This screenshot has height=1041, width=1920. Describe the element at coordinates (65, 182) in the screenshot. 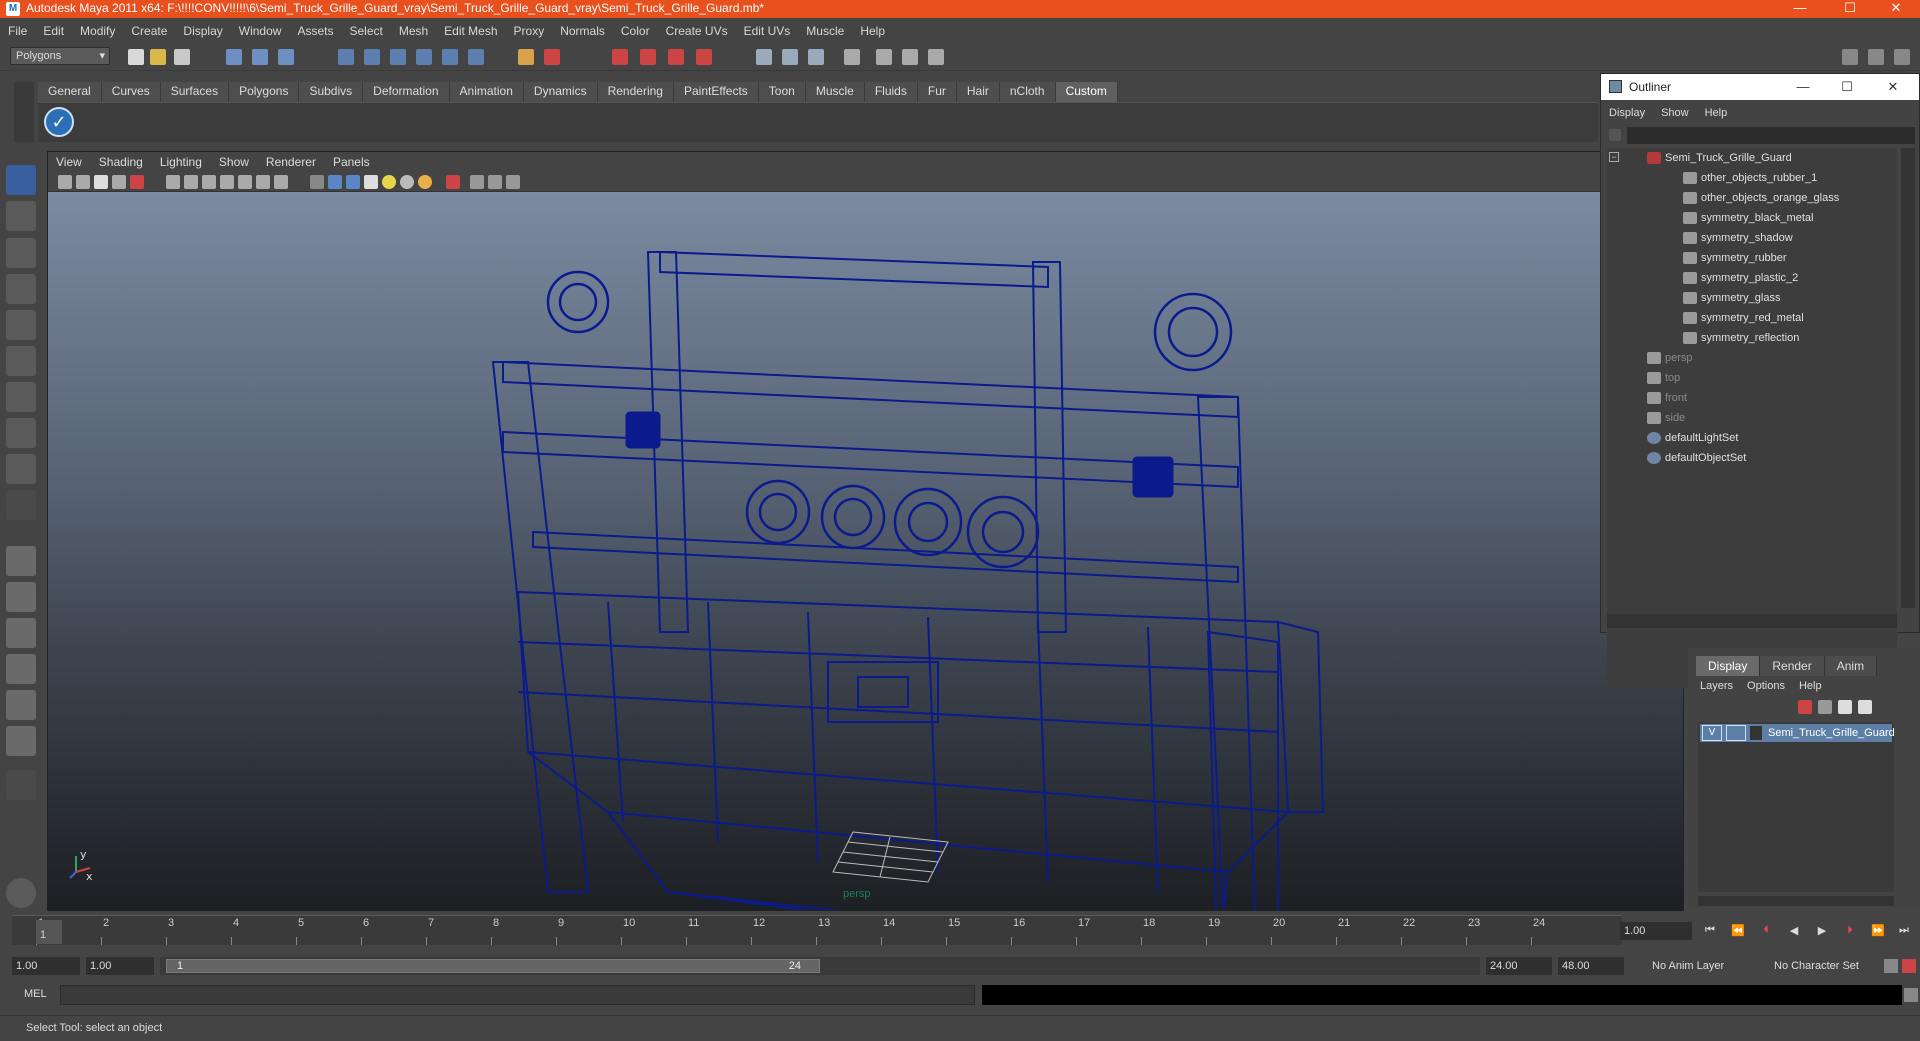

I see `camera-select-icon` at that location.